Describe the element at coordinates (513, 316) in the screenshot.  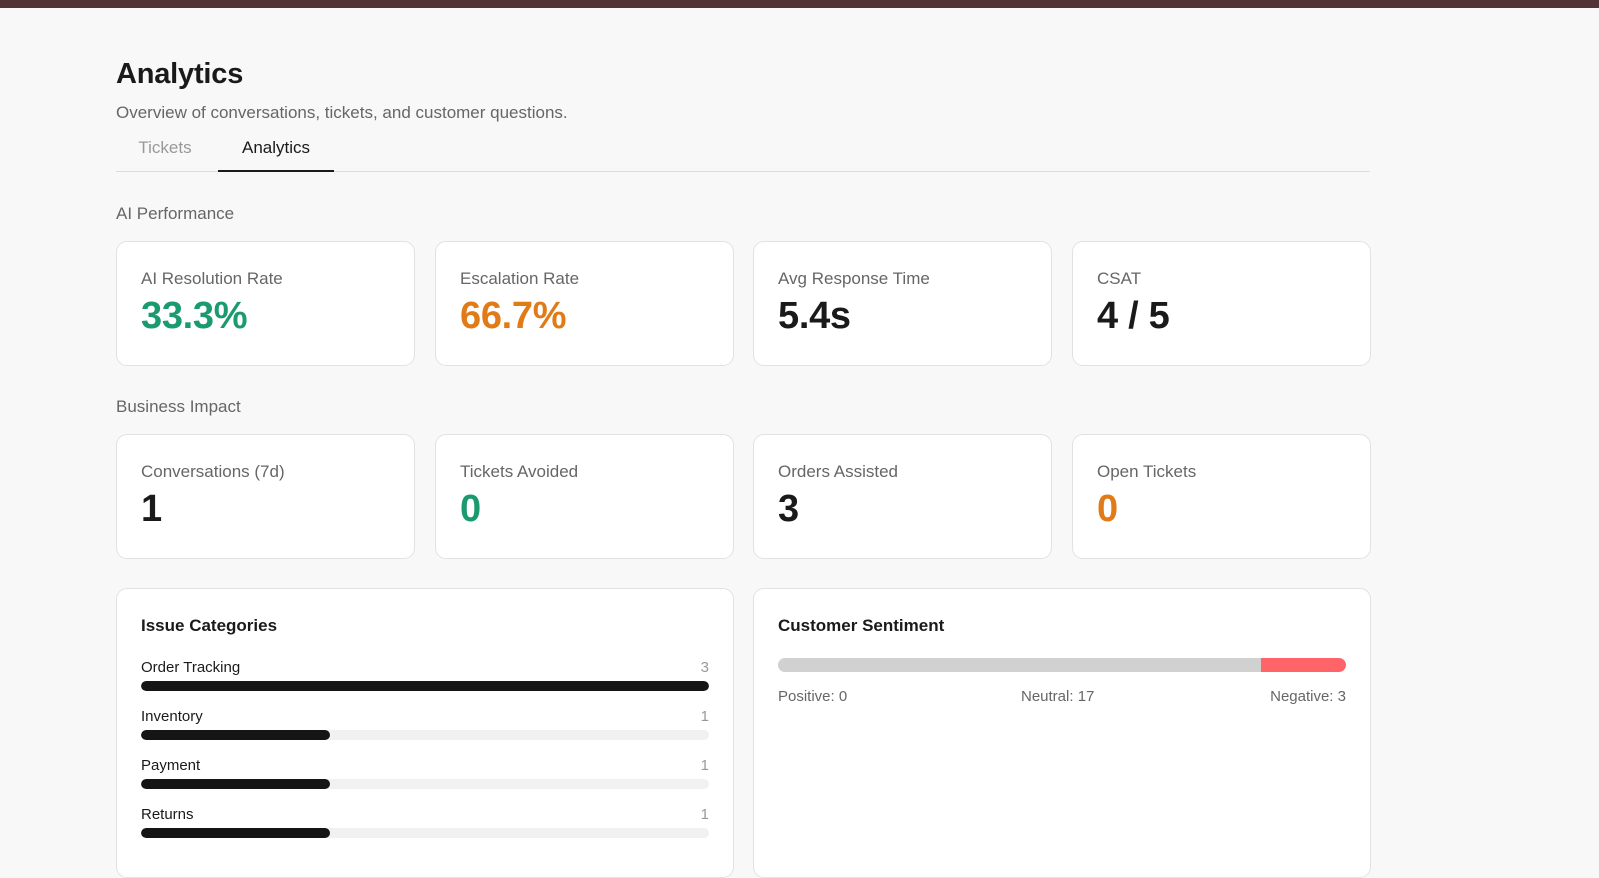
I see `metric-value: 66.7%` at that location.